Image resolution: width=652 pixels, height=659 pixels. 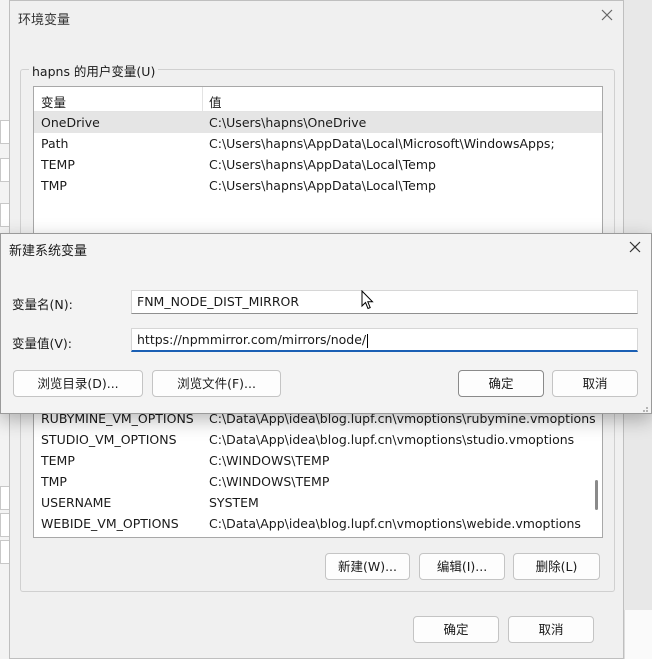 What do you see at coordinates (288, 122) in the screenshot?
I see `var-value: C:\Users\hapns\OneDrive` at bounding box center [288, 122].